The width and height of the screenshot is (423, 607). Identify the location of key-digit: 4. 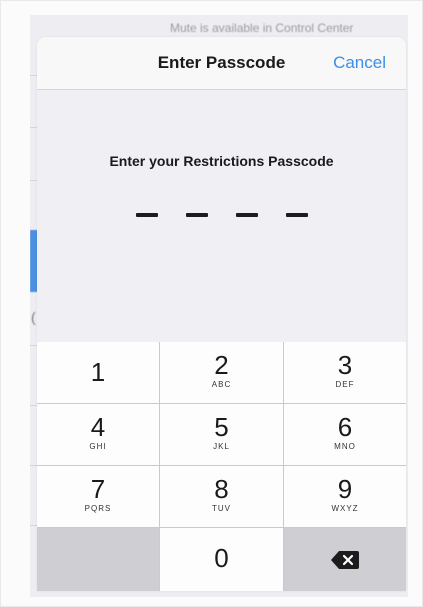
(98, 427).